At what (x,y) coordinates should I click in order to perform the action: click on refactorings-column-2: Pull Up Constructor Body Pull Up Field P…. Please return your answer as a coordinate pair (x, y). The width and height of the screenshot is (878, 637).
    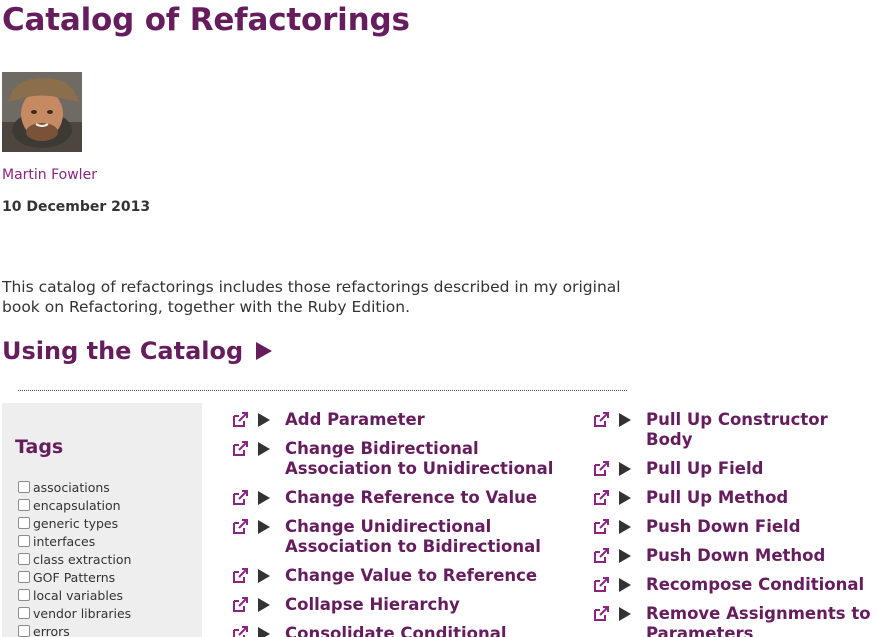
    Looking at the image, I should click on (732, 523).